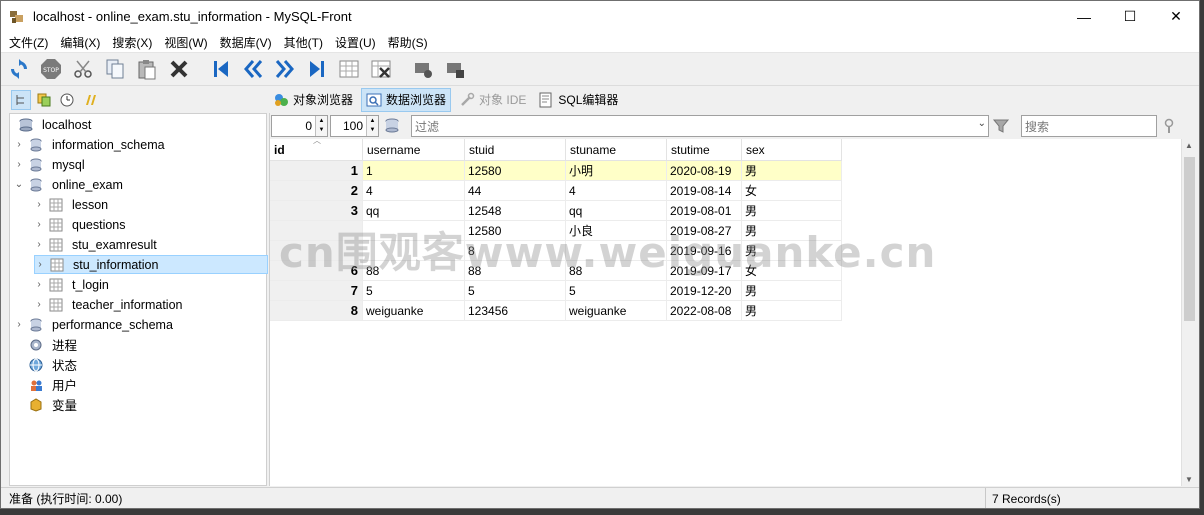  What do you see at coordinates (1189, 145) in the screenshot?
I see `scroll-up-icon: ▲` at bounding box center [1189, 145].